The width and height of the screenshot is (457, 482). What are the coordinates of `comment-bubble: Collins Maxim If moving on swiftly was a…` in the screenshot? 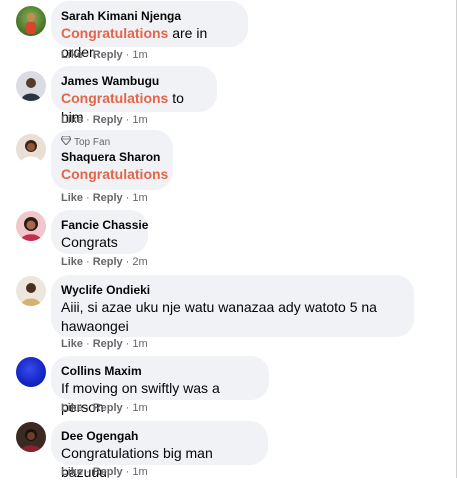 It's located at (160, 385).